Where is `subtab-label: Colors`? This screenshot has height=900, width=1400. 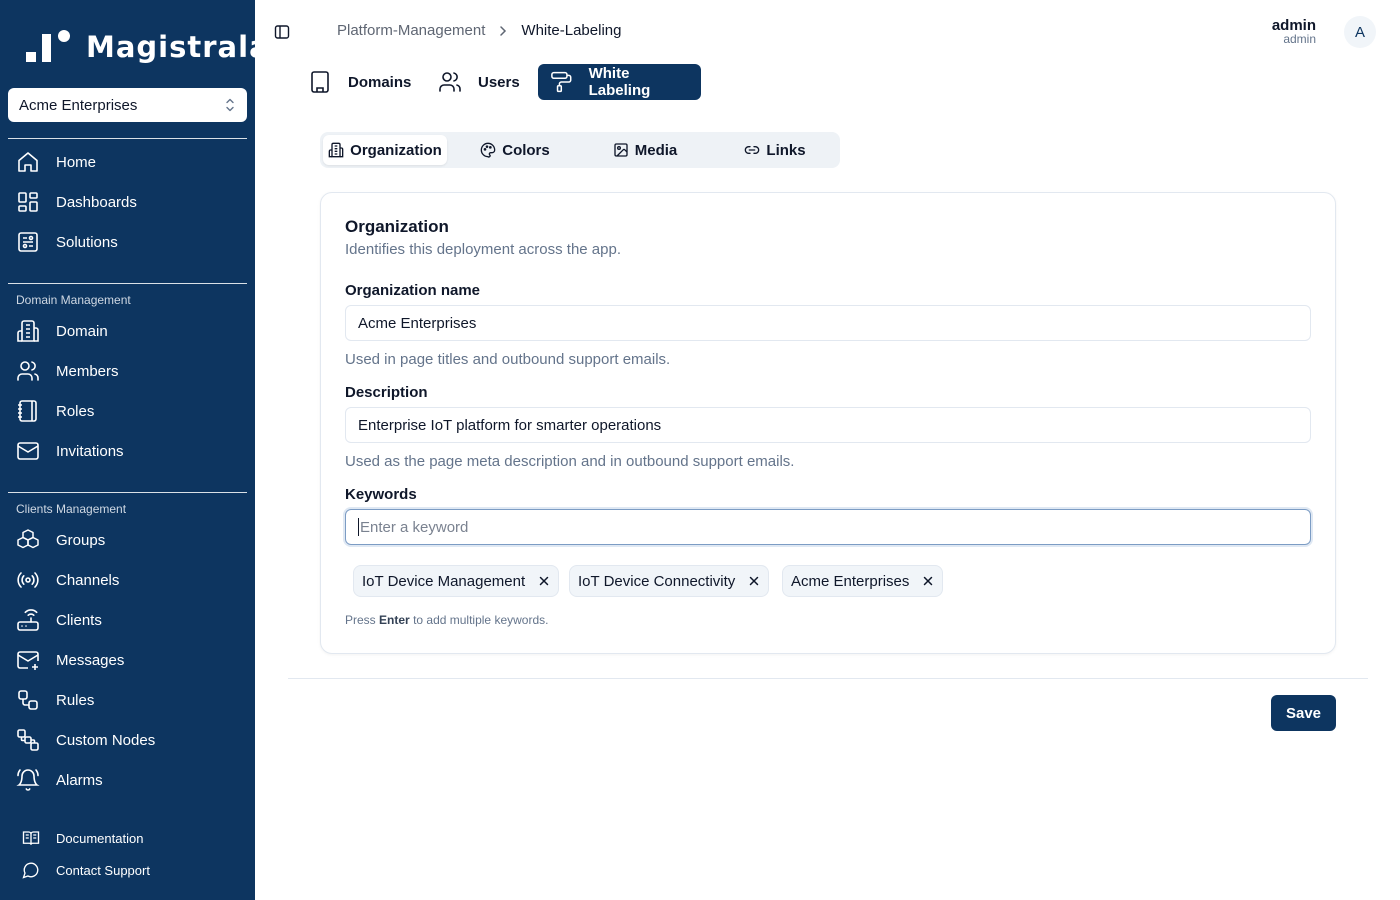
subtab-label: Colors is located at coordinates (526, 150).